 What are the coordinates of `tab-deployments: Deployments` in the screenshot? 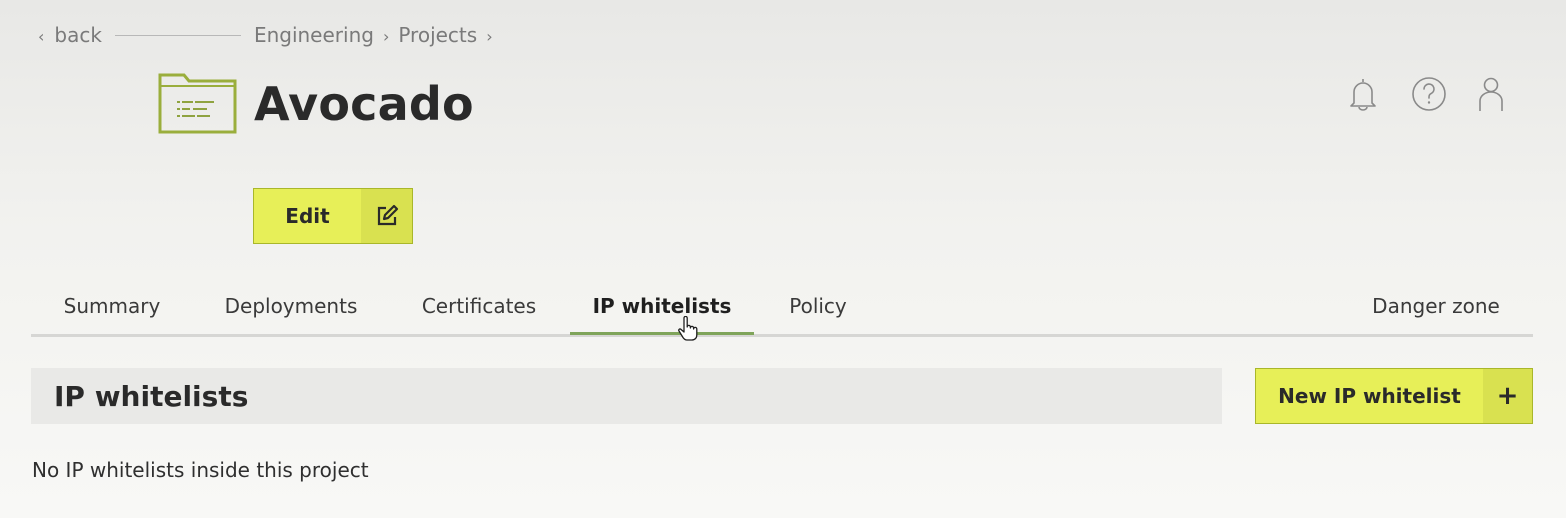 It's located at (291, 306).